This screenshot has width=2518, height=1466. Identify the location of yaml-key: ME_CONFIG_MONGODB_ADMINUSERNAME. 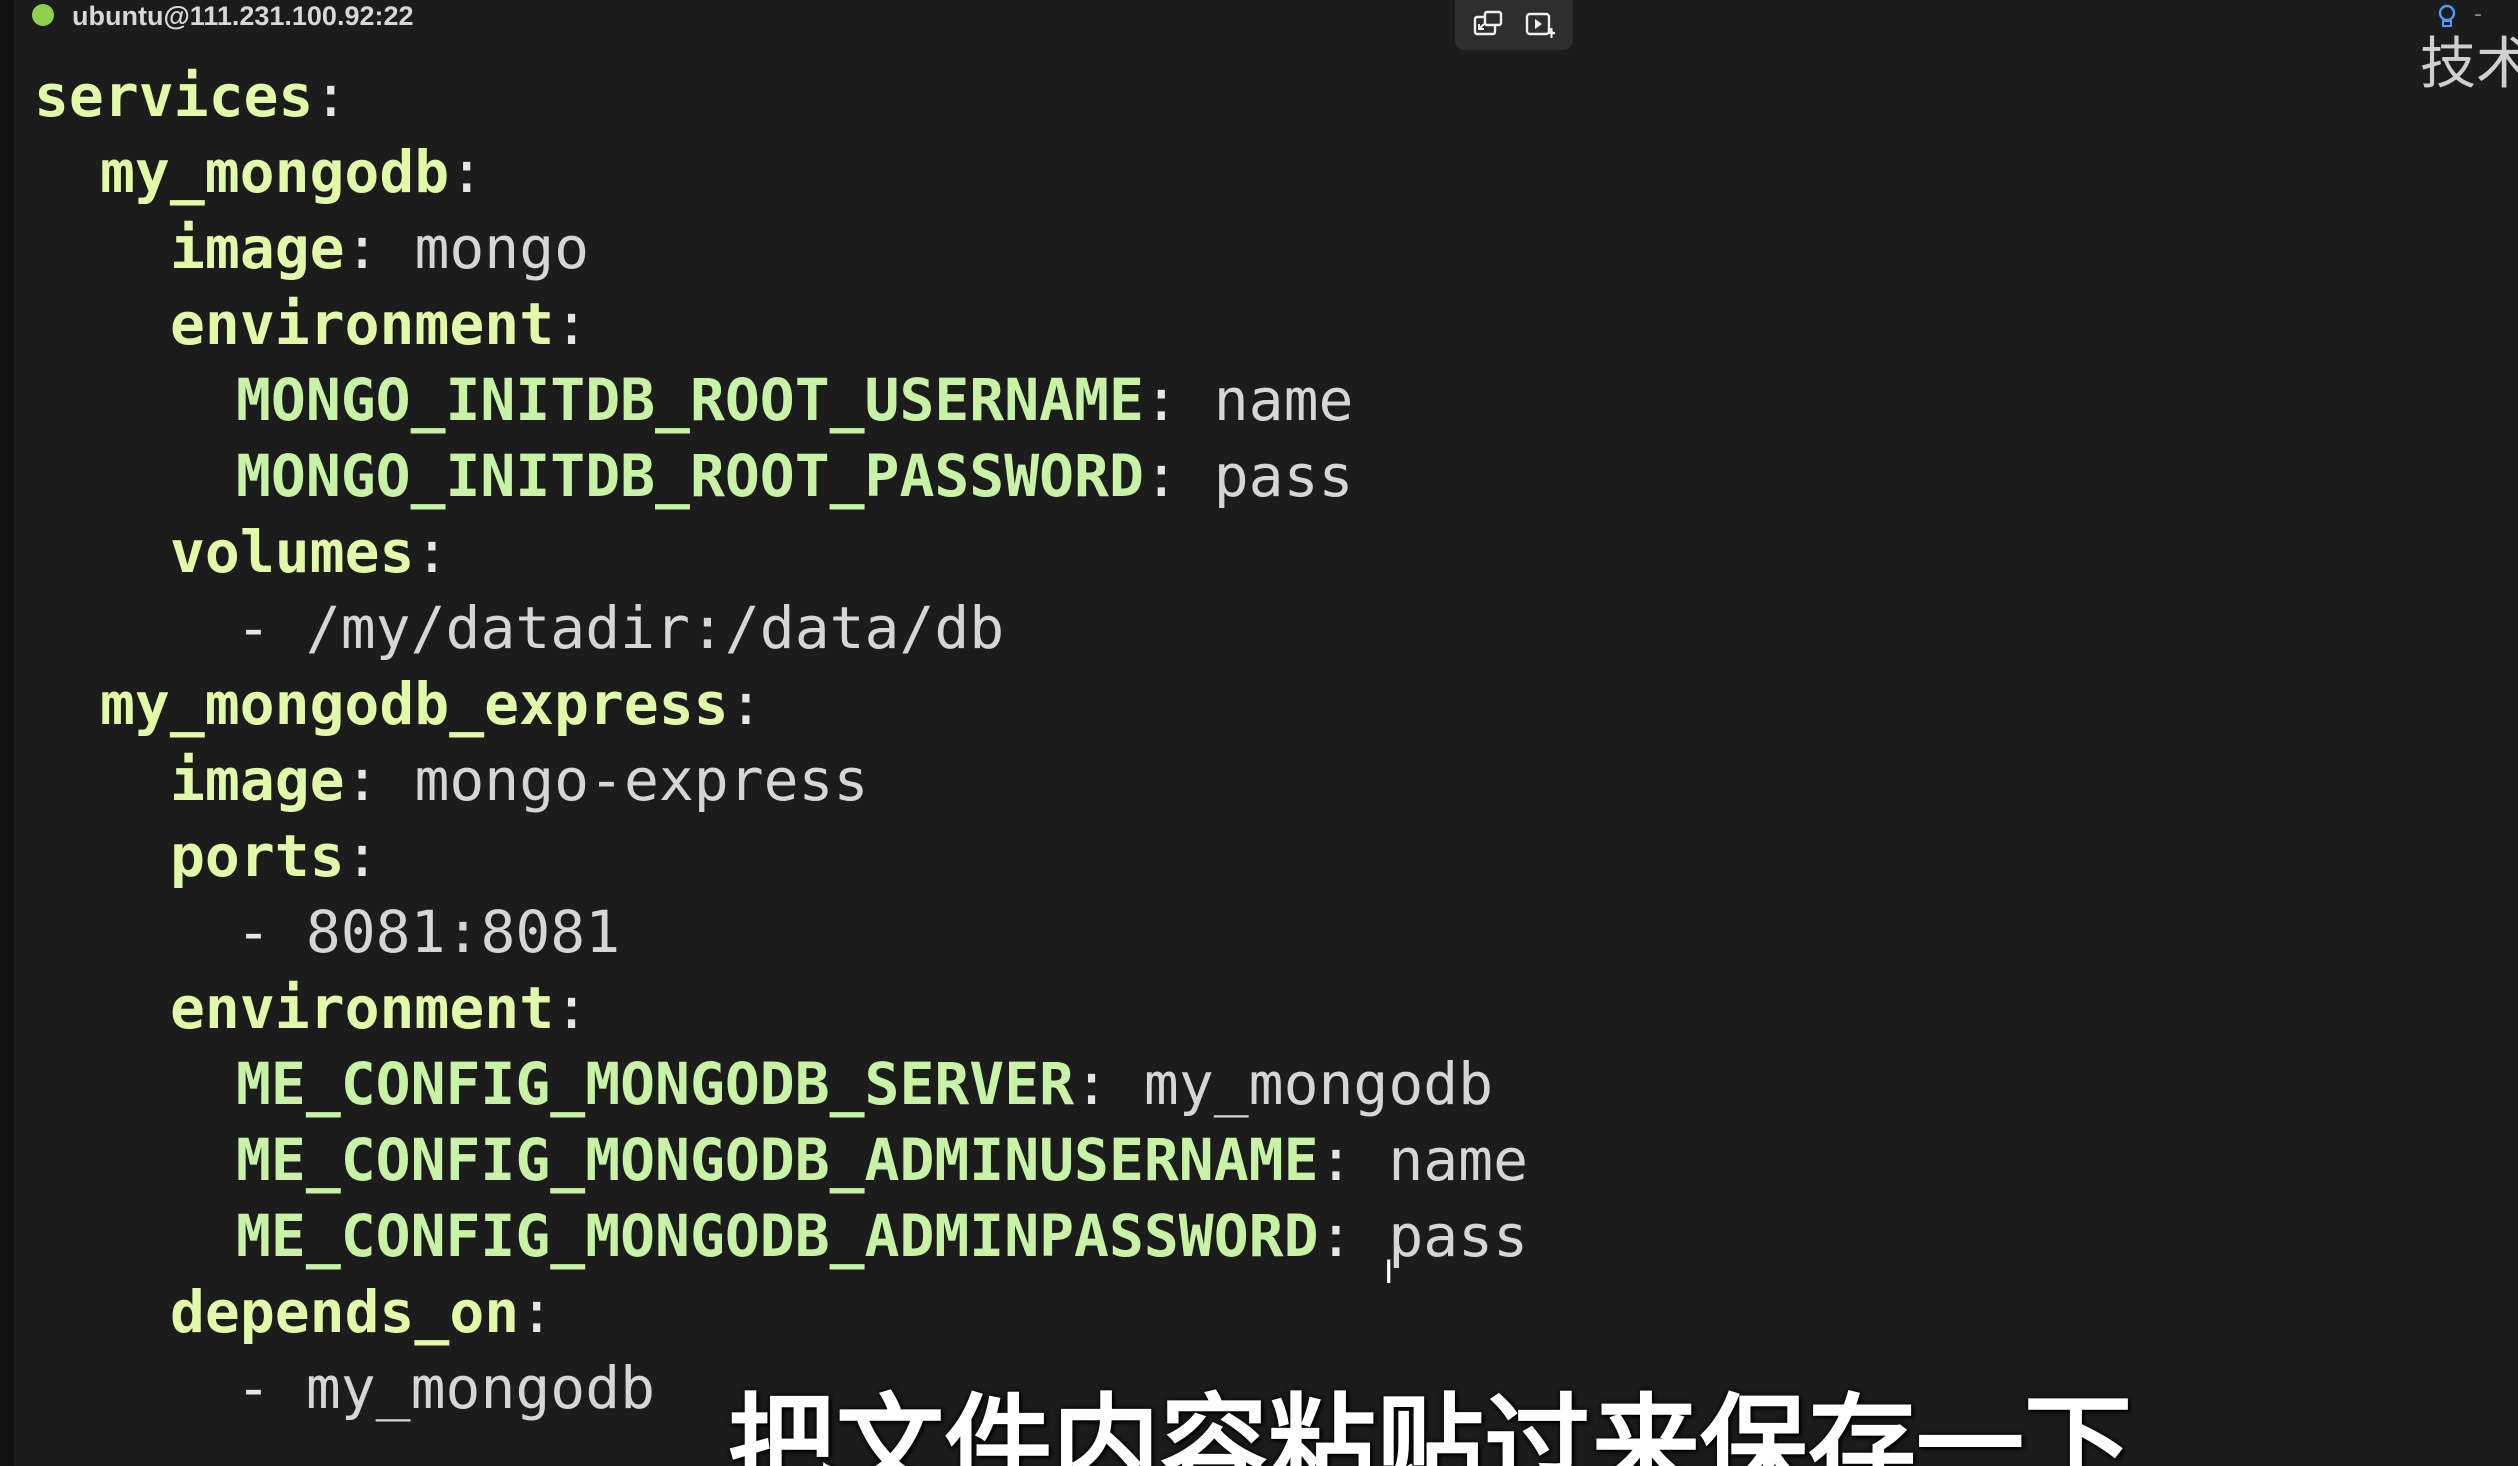
(777, 1160).